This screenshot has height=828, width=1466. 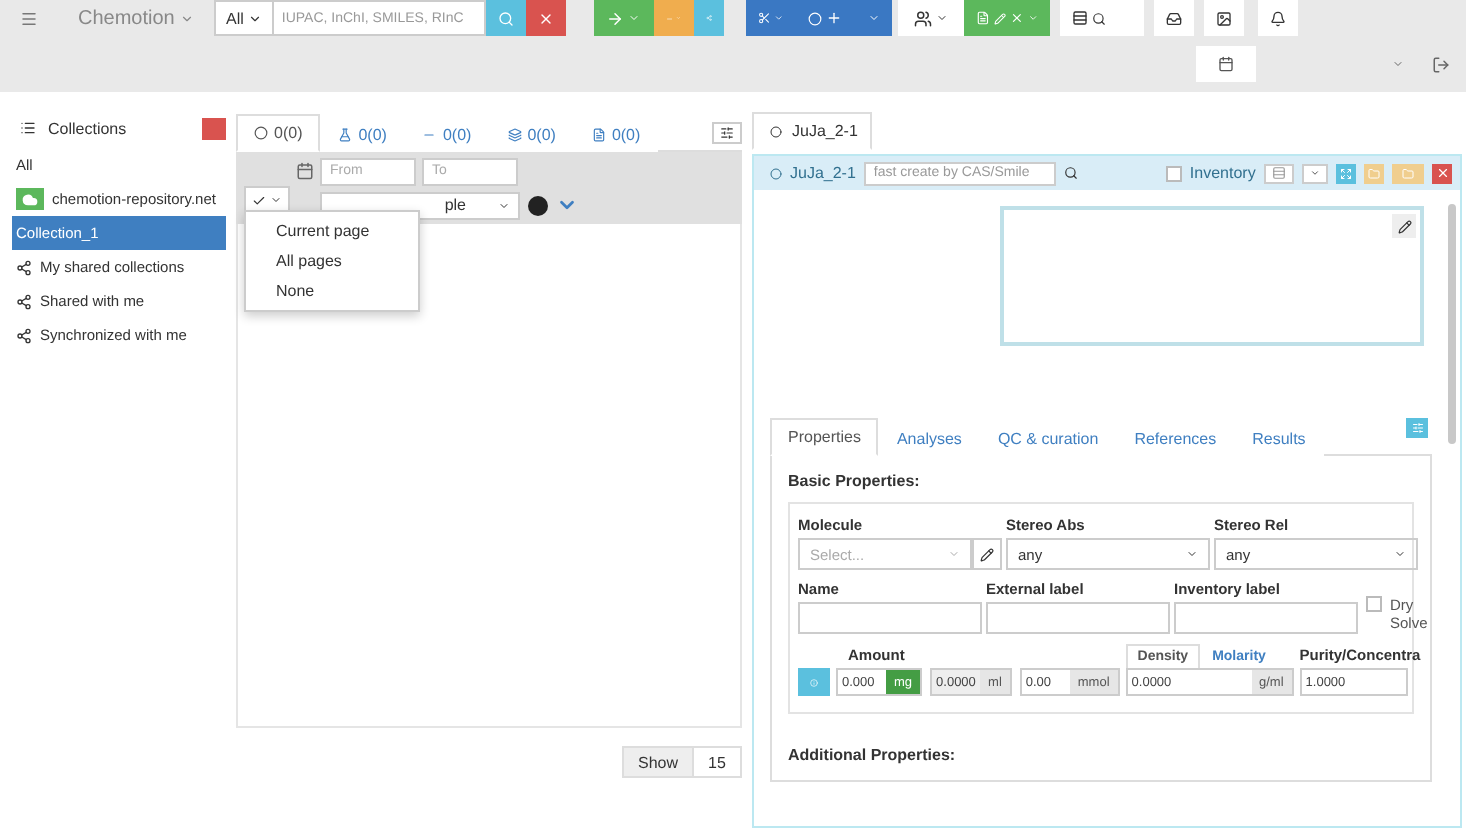 What do you see at coordinates (538, 205) in the screenshot?
I see `p-icon` at bounding box center [538, 205].